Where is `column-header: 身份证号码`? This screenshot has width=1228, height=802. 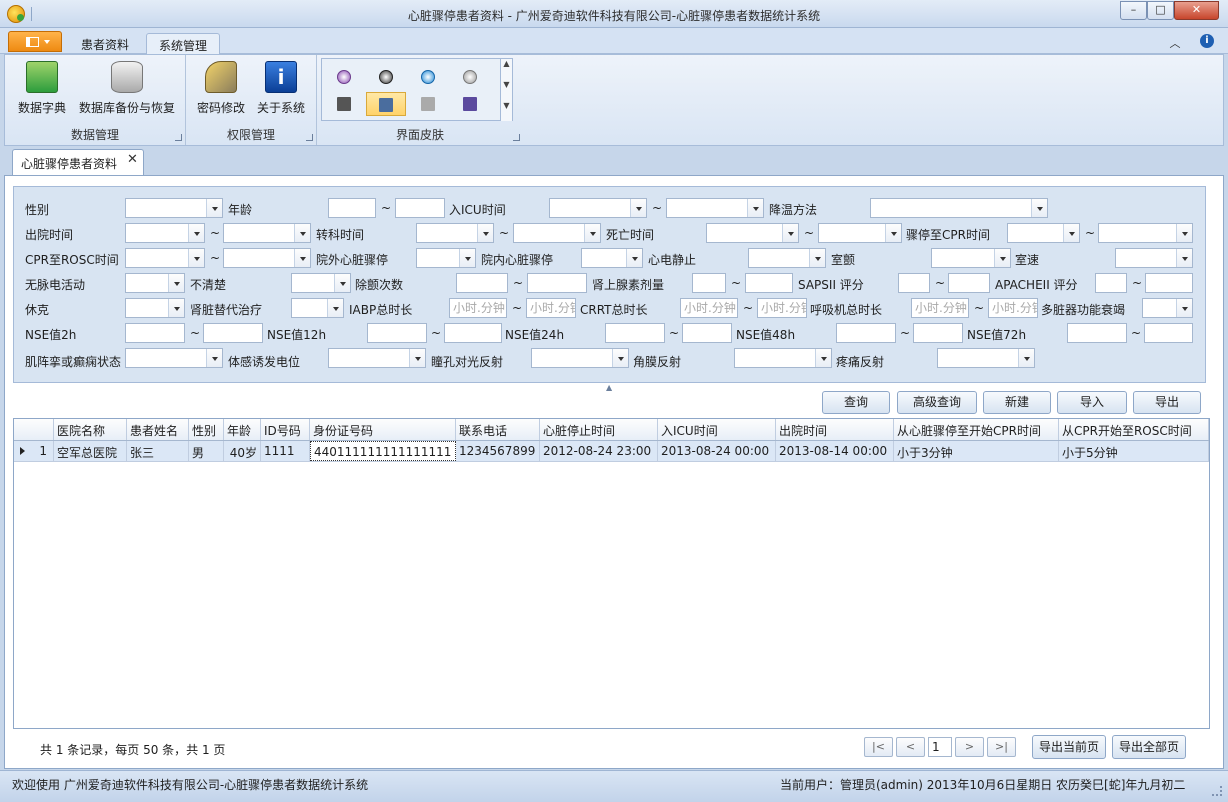
column-header: 身份证号码 is located at coordinates (383, 429).